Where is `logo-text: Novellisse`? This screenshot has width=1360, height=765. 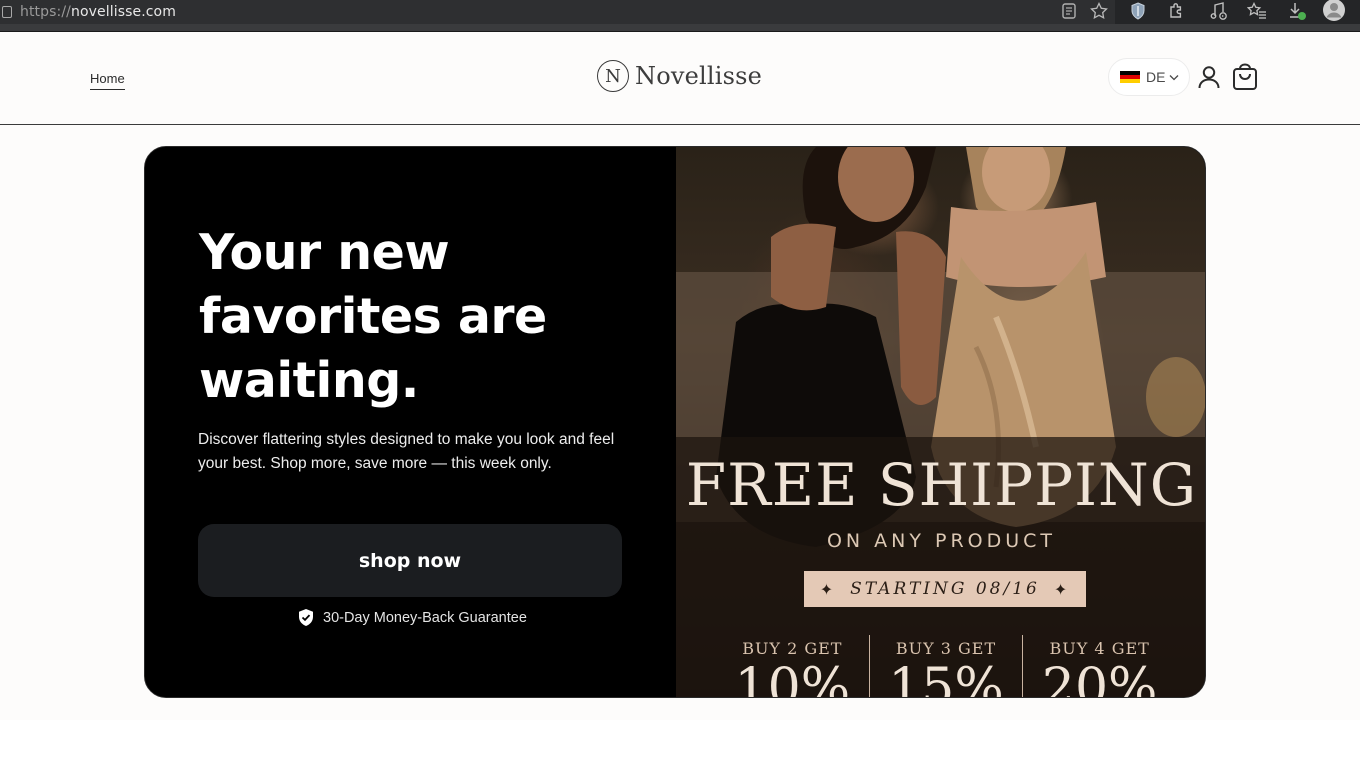 logo-text: Novellisse is located at coordinates (699, 76).